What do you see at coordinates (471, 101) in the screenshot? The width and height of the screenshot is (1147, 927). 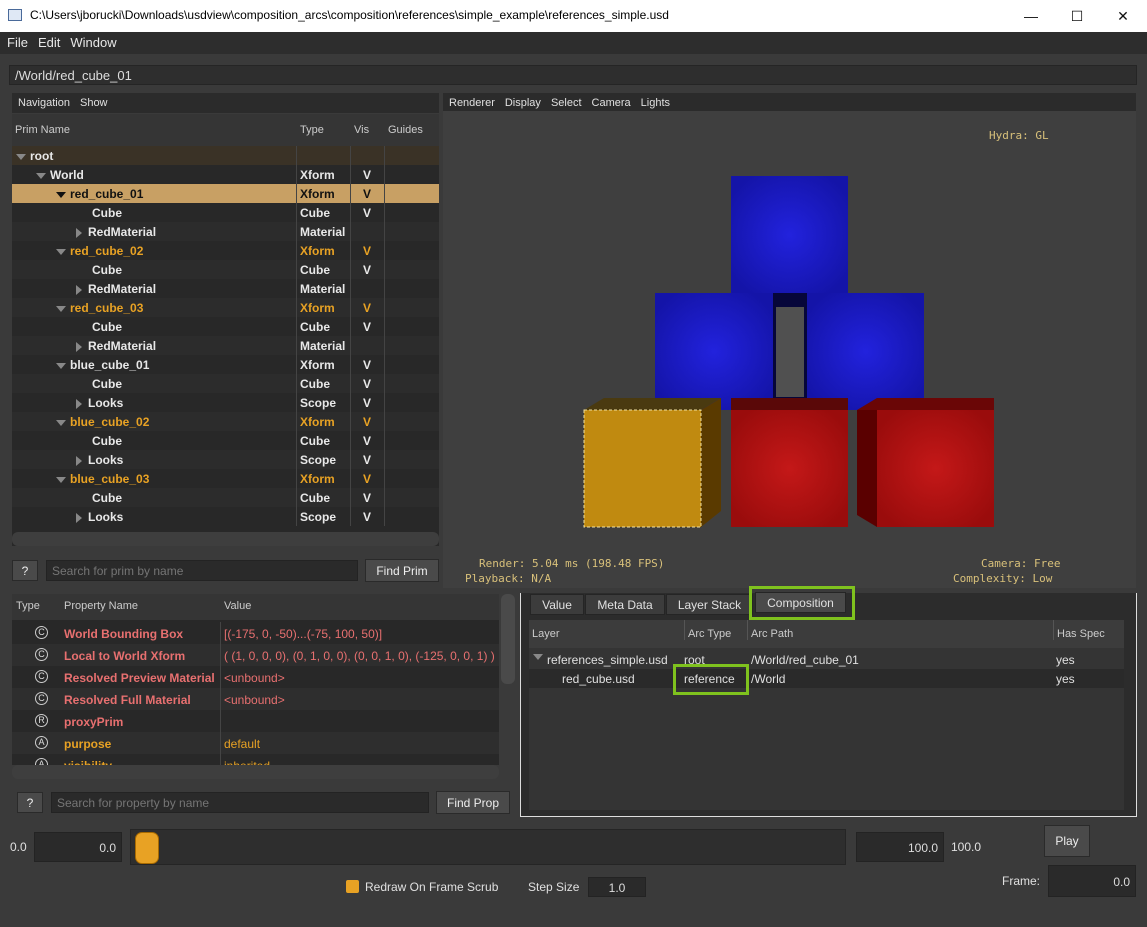 I see `menu-renderer: Renderer` at bounding box center [471, 101].